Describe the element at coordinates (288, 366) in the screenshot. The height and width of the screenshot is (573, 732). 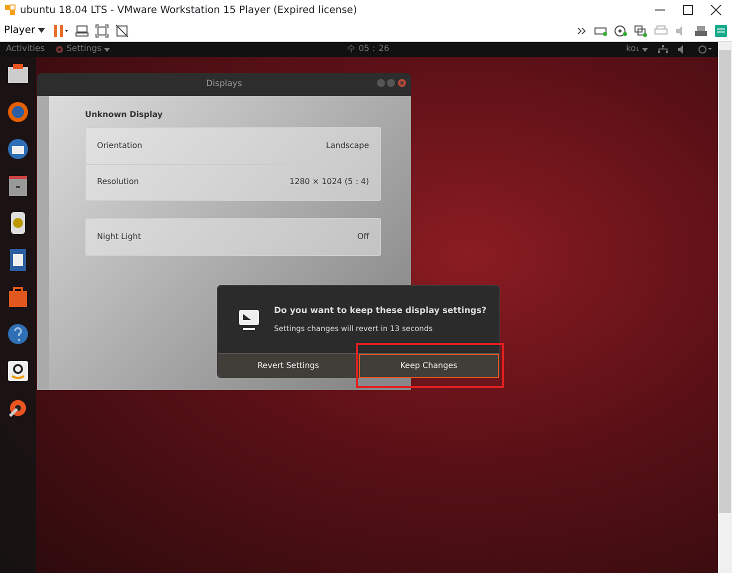
I see `dialog-button: Revert Settings` at that location.